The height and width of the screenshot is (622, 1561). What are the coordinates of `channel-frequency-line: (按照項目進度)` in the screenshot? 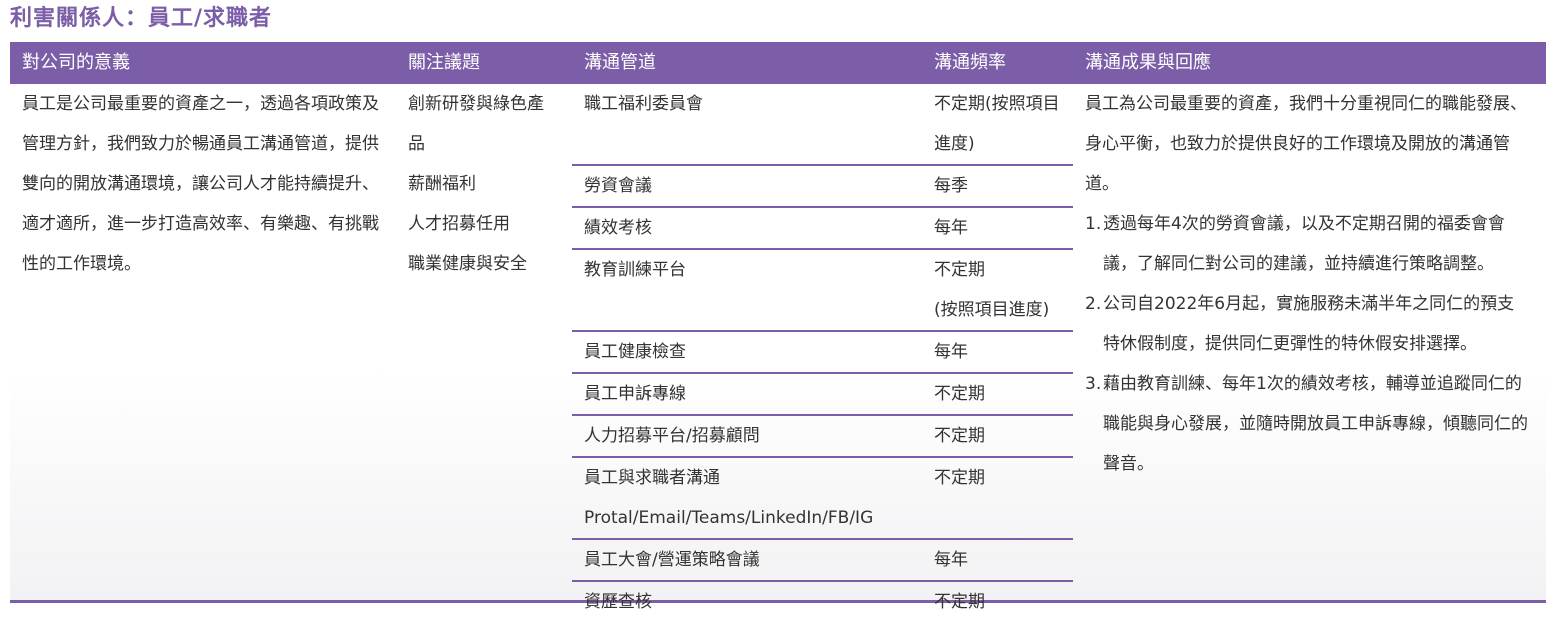 It's located at (992, 310).